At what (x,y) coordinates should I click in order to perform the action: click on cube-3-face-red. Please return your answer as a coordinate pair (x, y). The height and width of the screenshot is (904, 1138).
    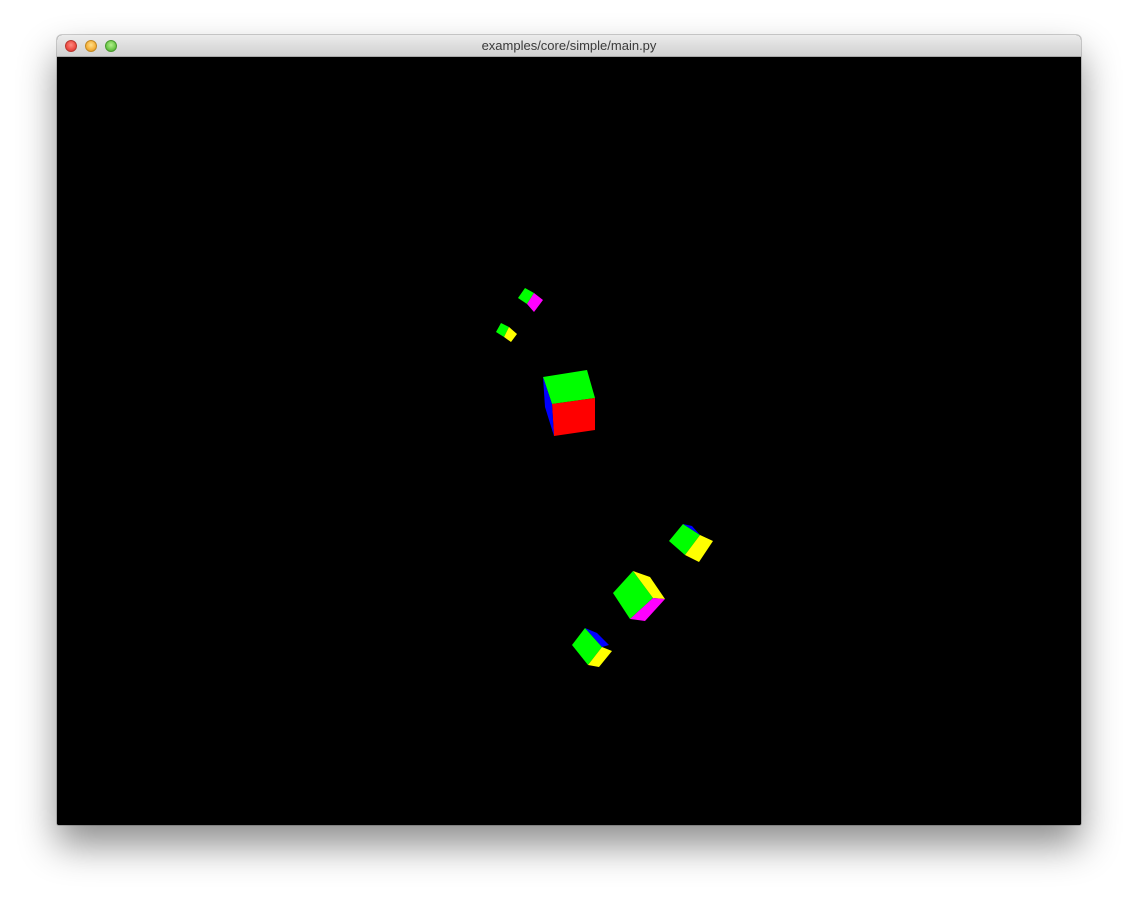
    Looking at the image, I should click on (573, 417).